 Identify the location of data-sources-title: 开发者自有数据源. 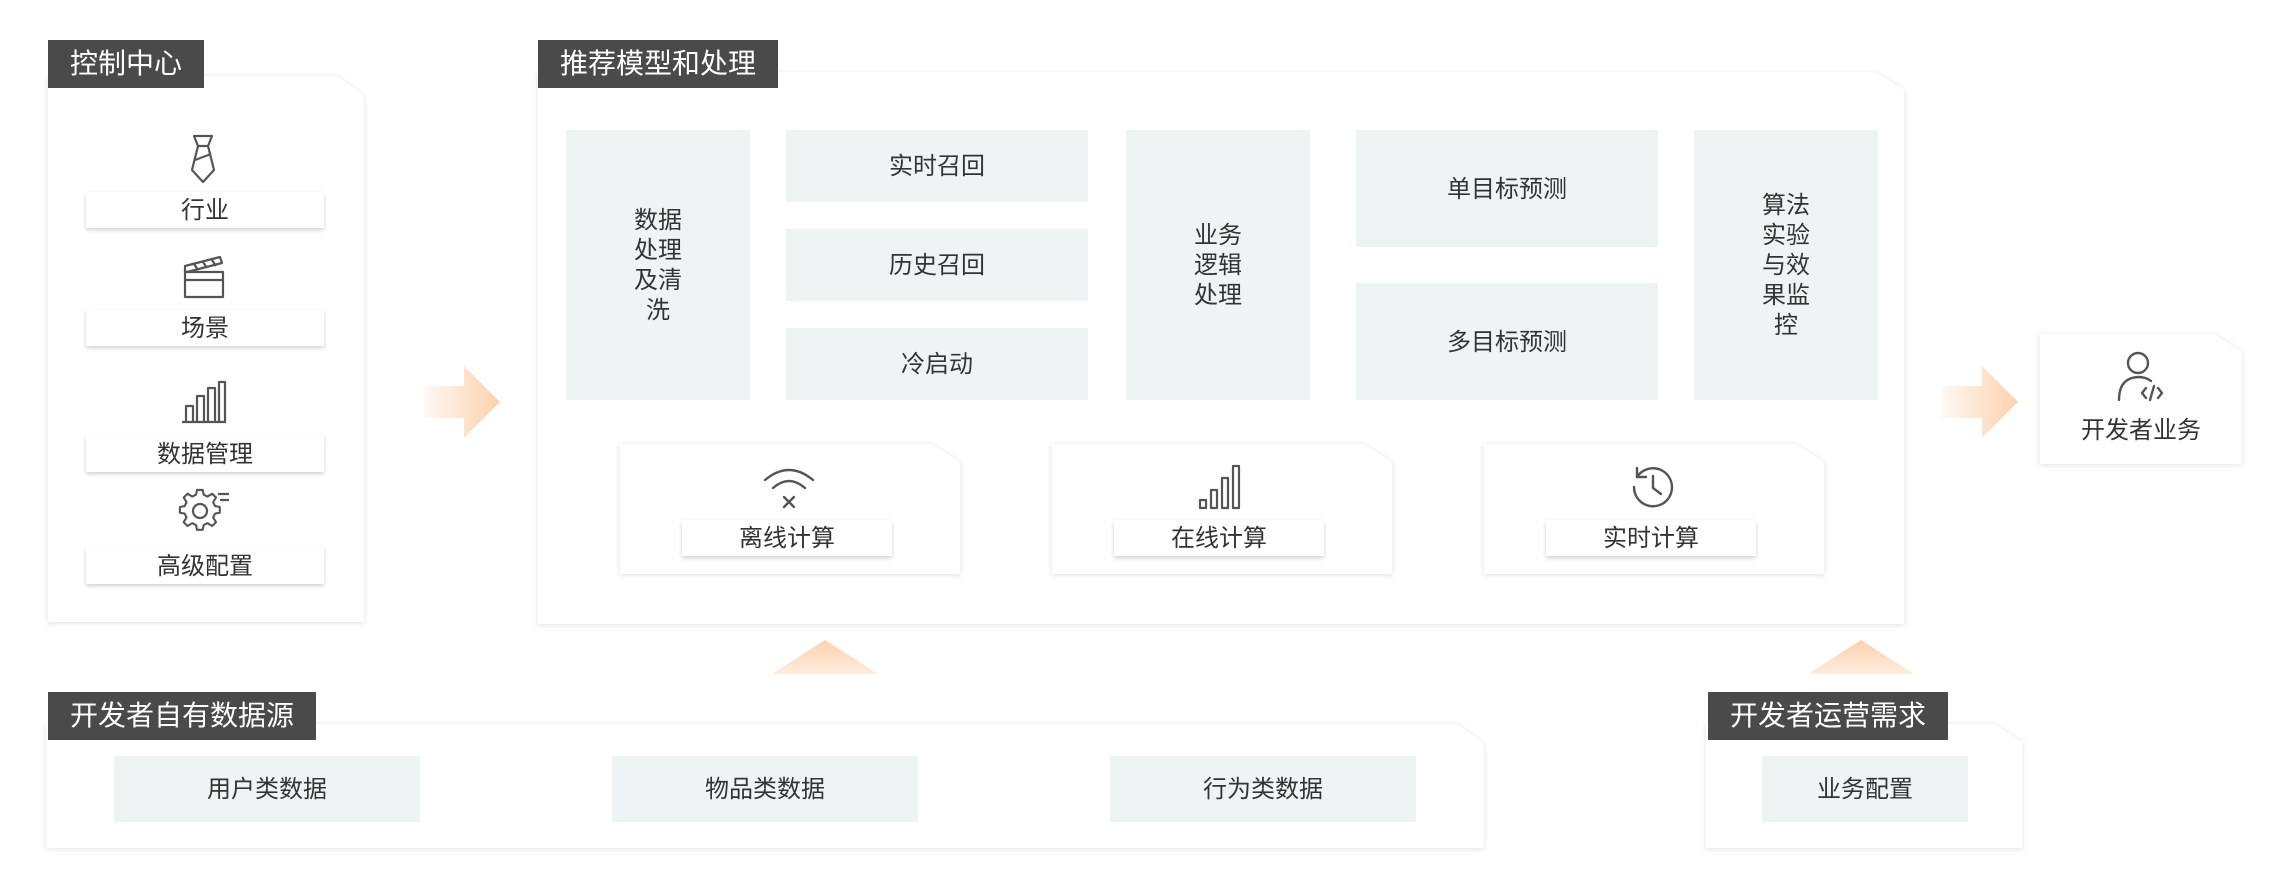
(182, 716).